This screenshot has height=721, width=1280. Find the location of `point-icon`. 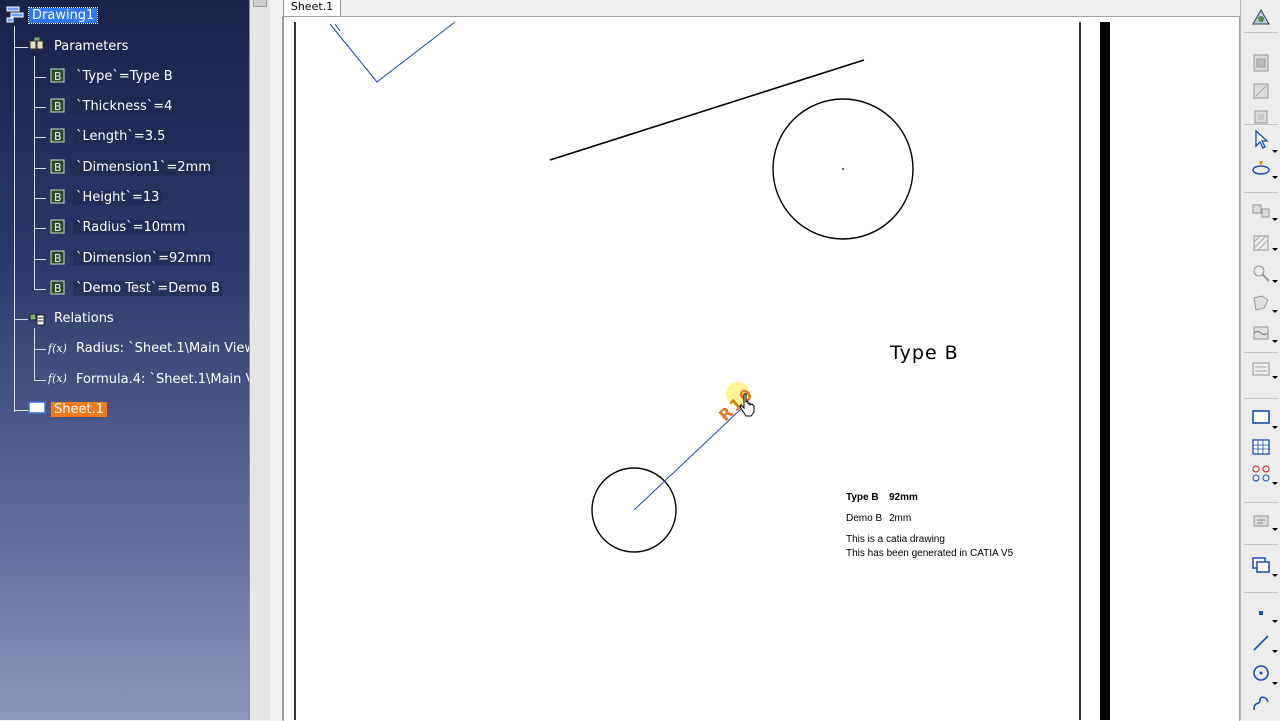

point-icon is located at coordinates (1261, 613).